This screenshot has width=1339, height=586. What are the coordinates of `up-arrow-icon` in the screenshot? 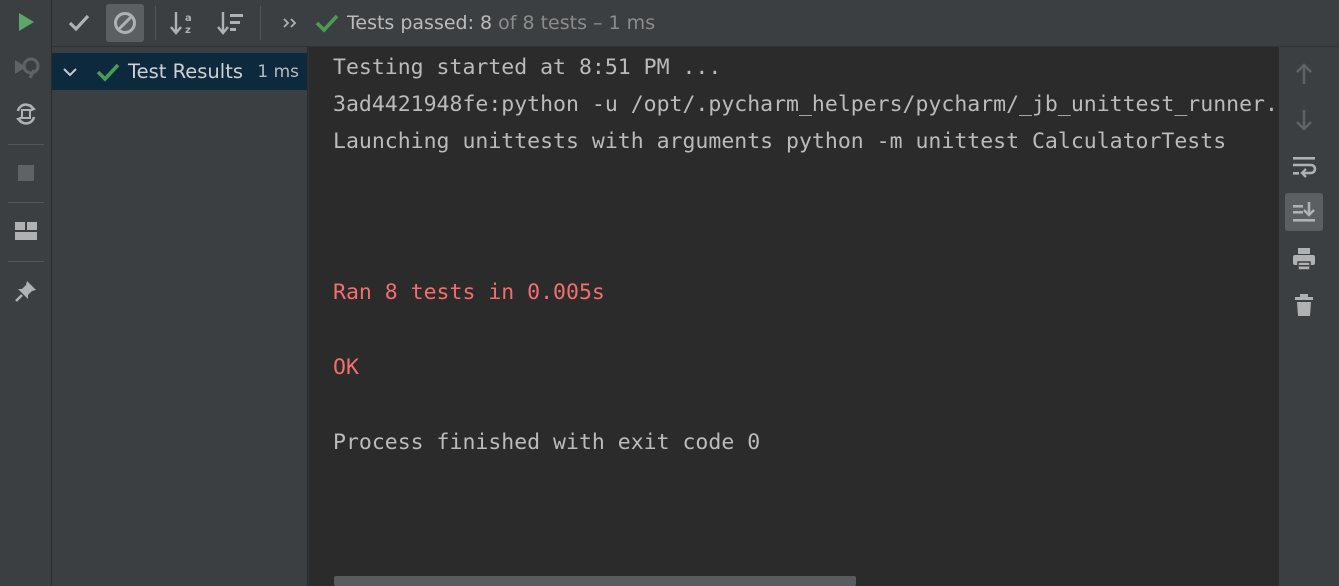 It's located at (1304, 74).